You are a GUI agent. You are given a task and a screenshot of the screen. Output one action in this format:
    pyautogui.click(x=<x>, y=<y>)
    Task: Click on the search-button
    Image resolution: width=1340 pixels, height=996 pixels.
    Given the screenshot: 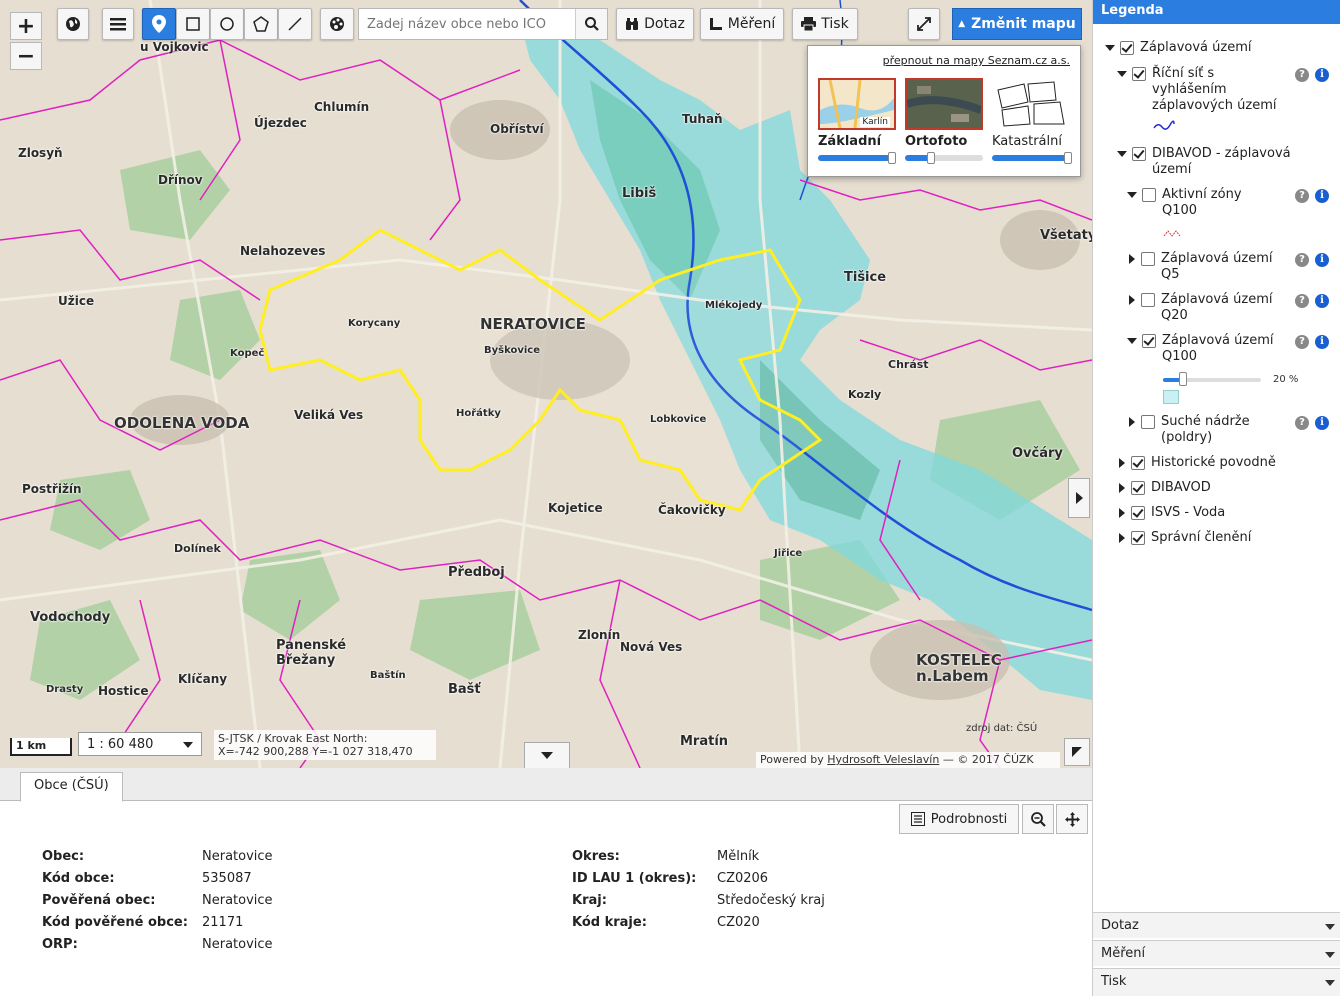 What is the action you would take?
    pyautogui.click(x=591, y=24)
    